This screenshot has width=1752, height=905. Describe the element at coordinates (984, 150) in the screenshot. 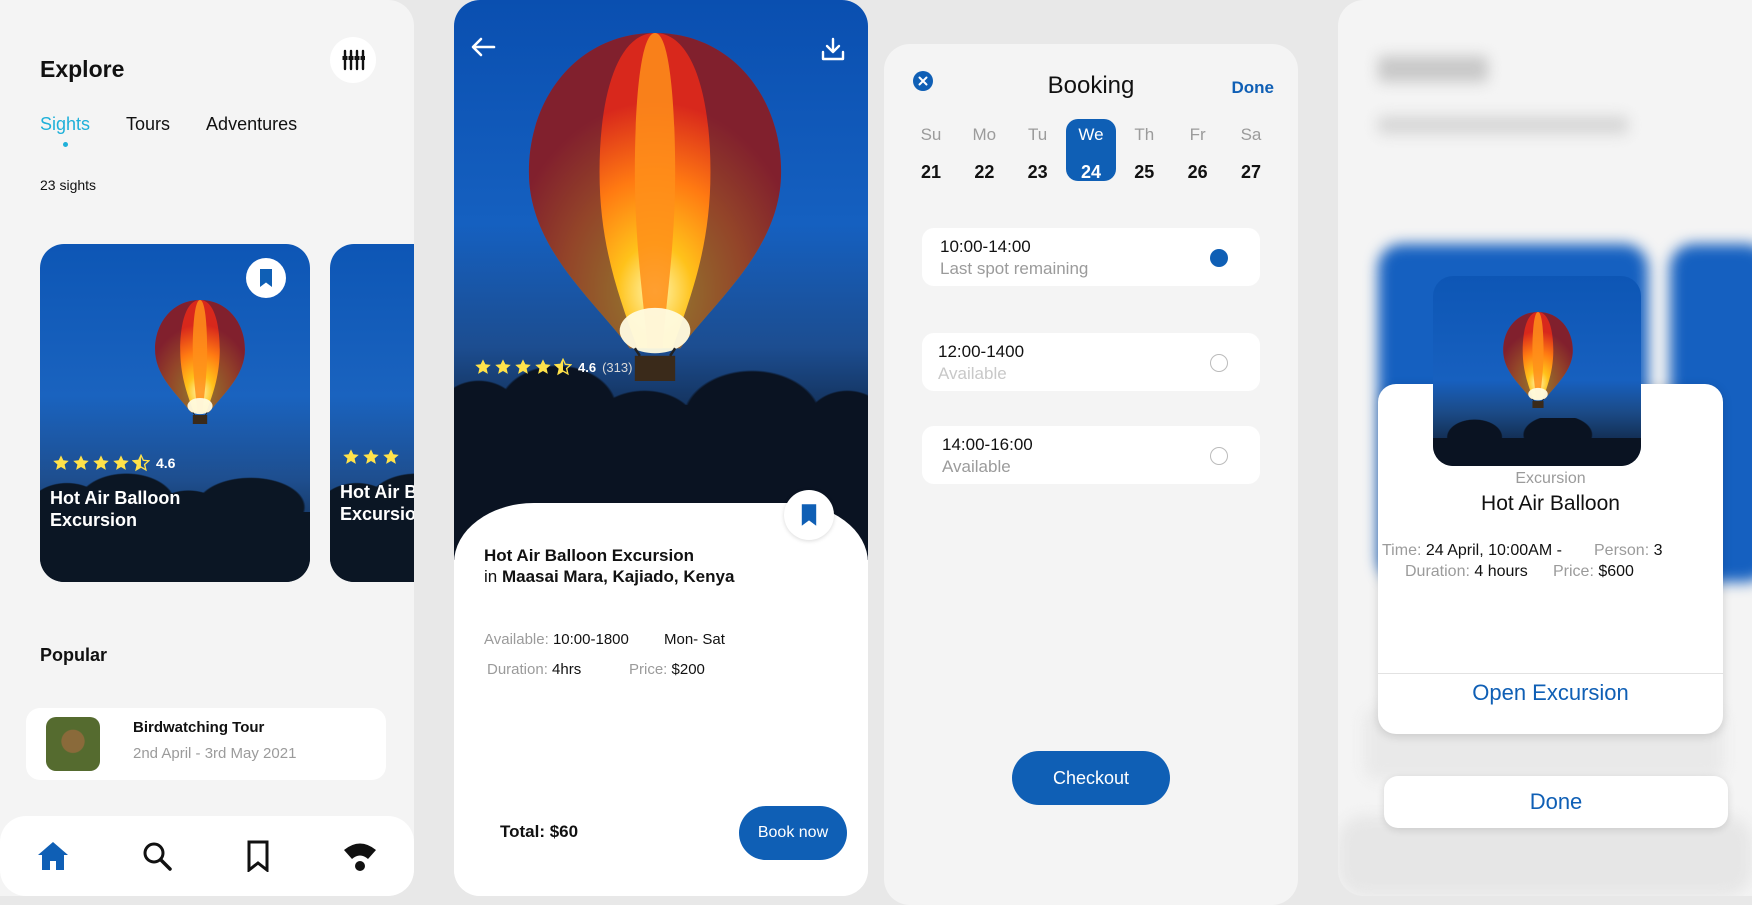

I see `day-mo: Mo 22` at that location.